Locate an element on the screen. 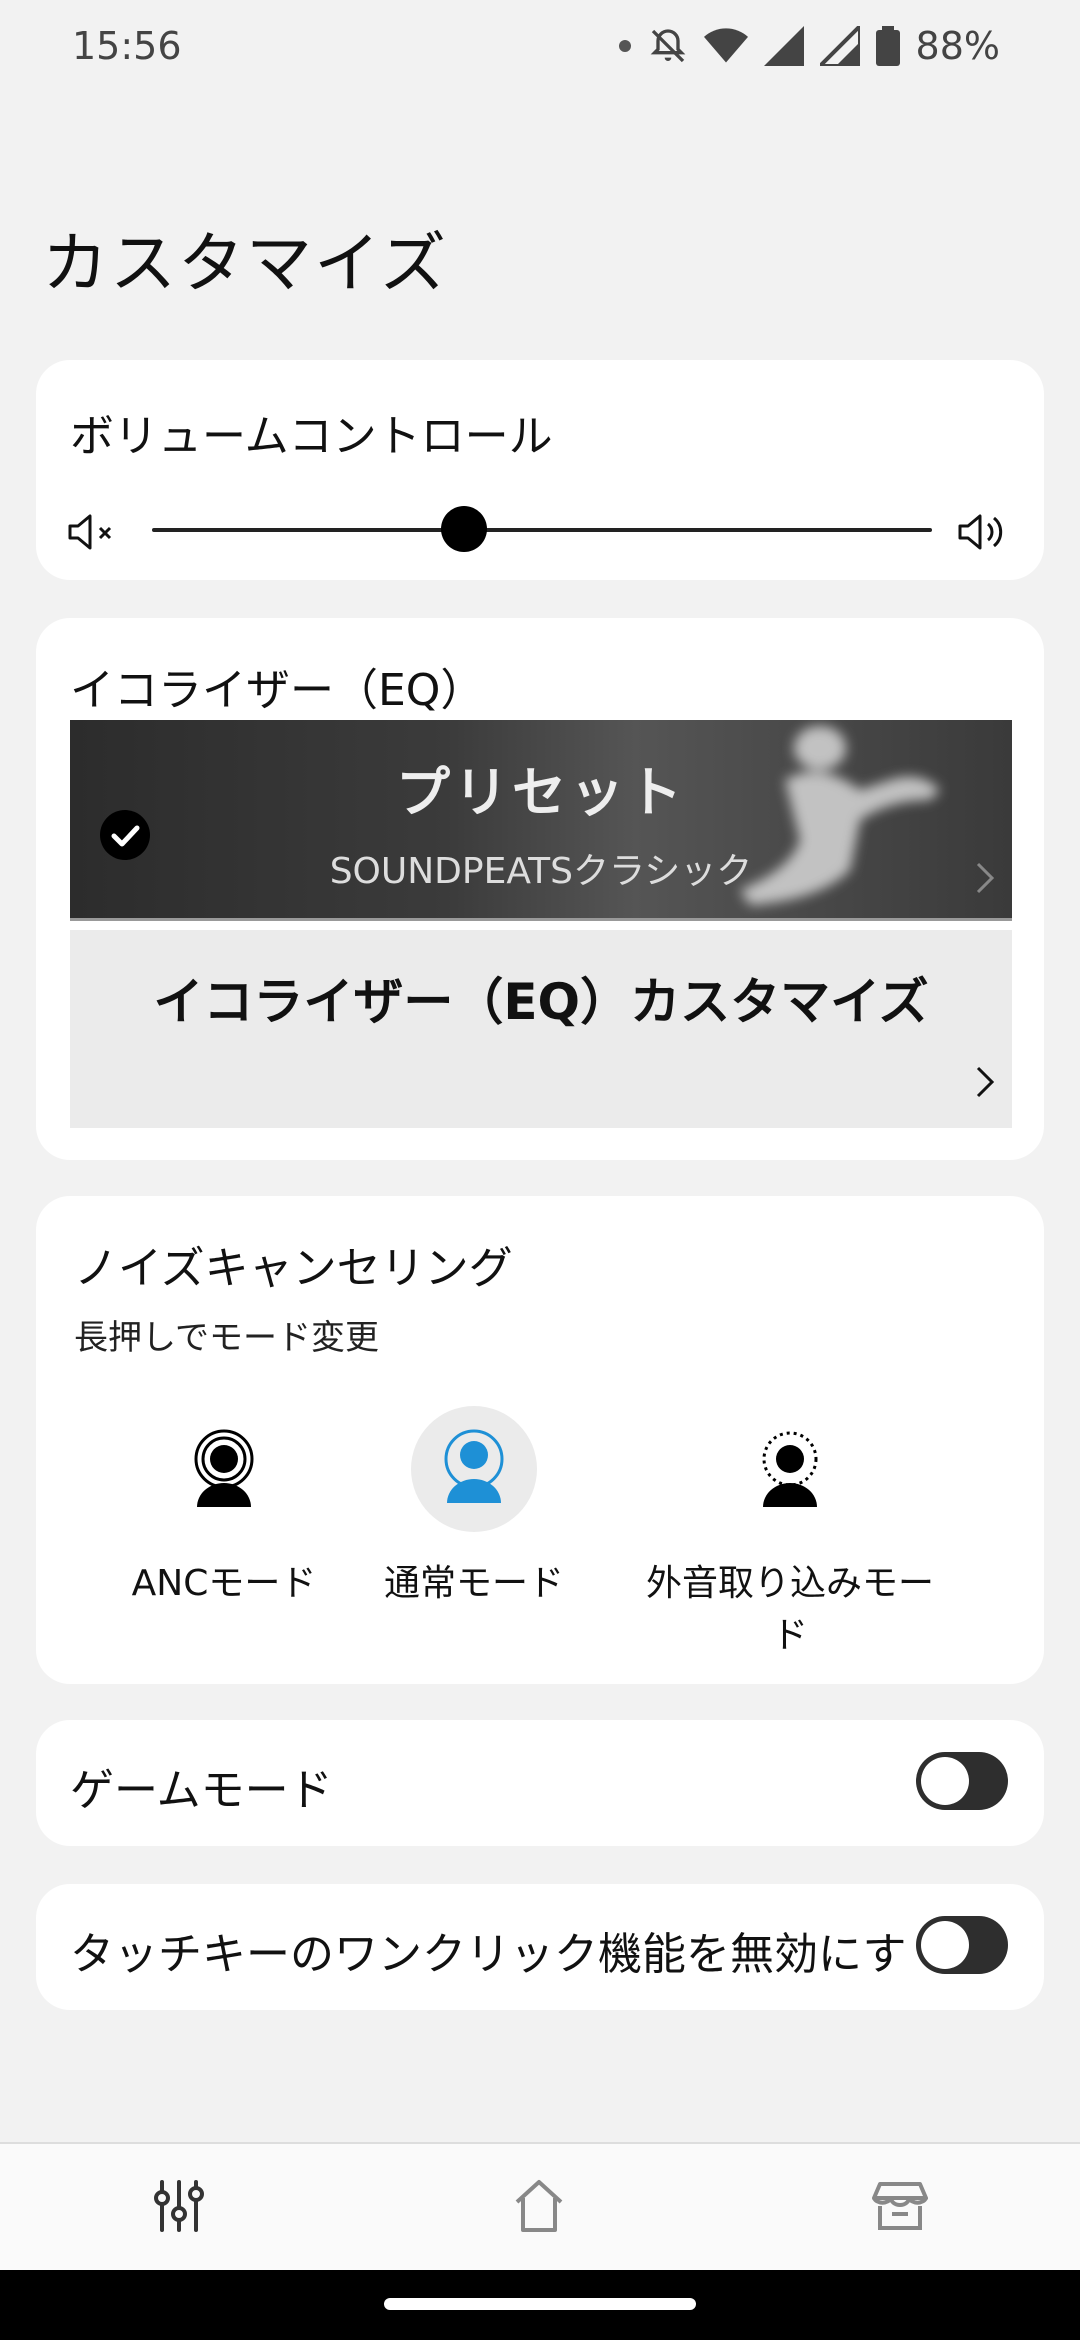 Image resolution: width=1080 pixels, height=2340 pixels. preset-banner: プリセット SOUNDPEATSクラシック is located at coordinates (541, 820).